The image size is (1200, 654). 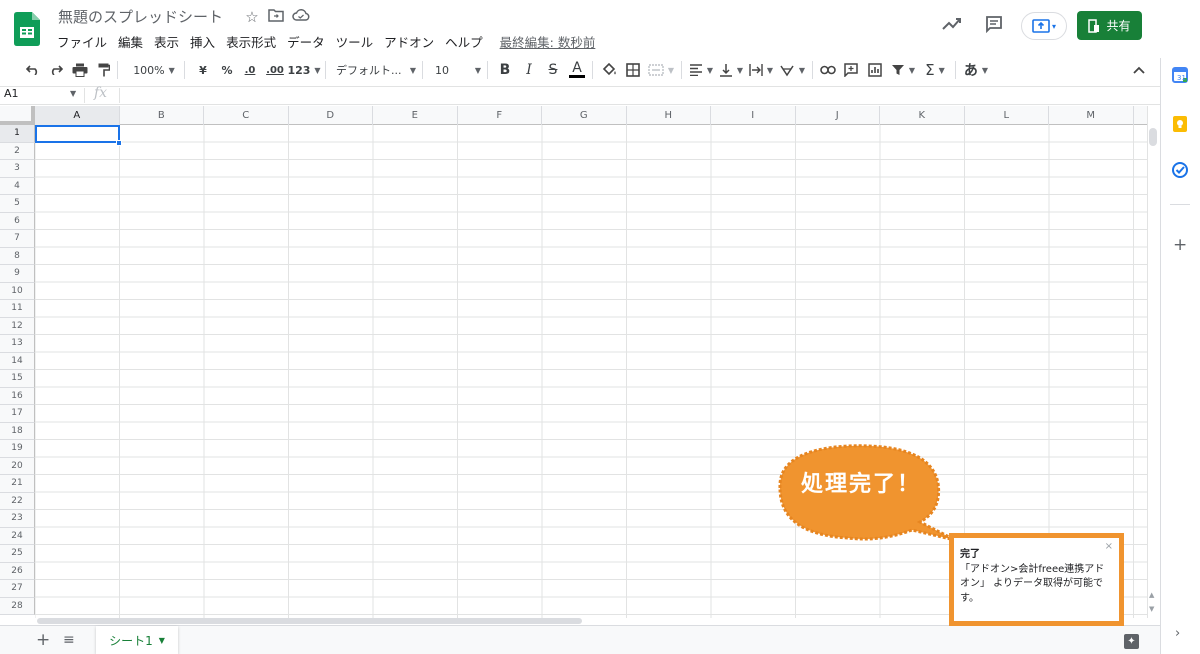 What do you see at coordinates (415, 115) in the screenshot?
I see `column-header-e: E` at bounding box center [415, 115].